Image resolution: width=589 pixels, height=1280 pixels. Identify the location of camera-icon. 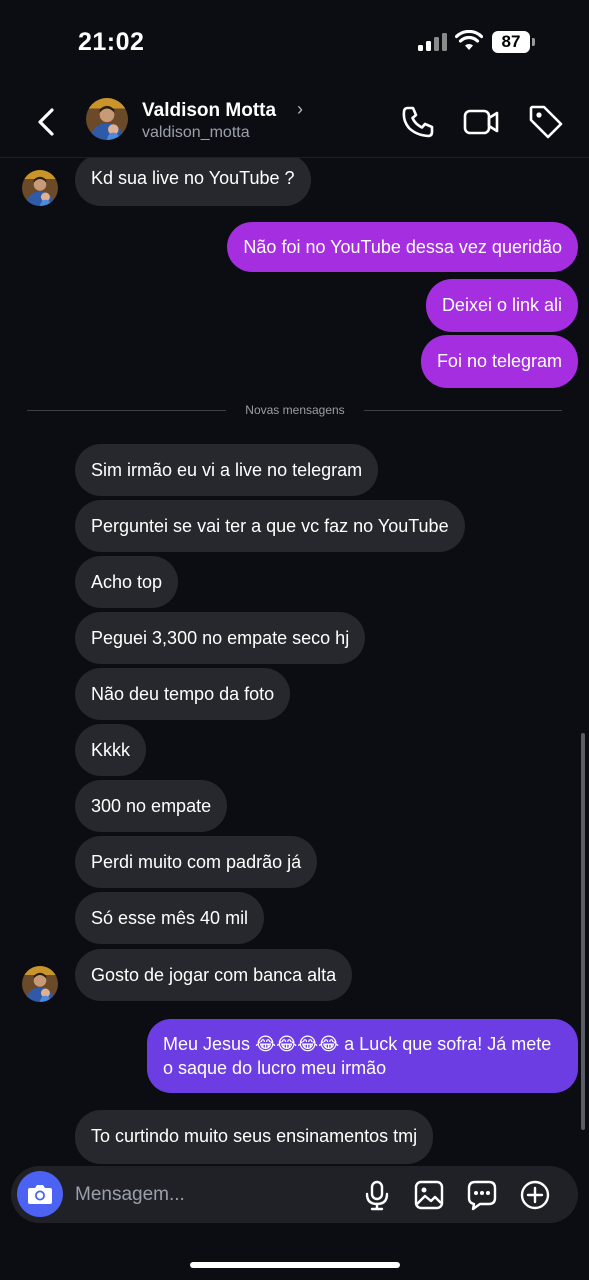
(40, 1194).